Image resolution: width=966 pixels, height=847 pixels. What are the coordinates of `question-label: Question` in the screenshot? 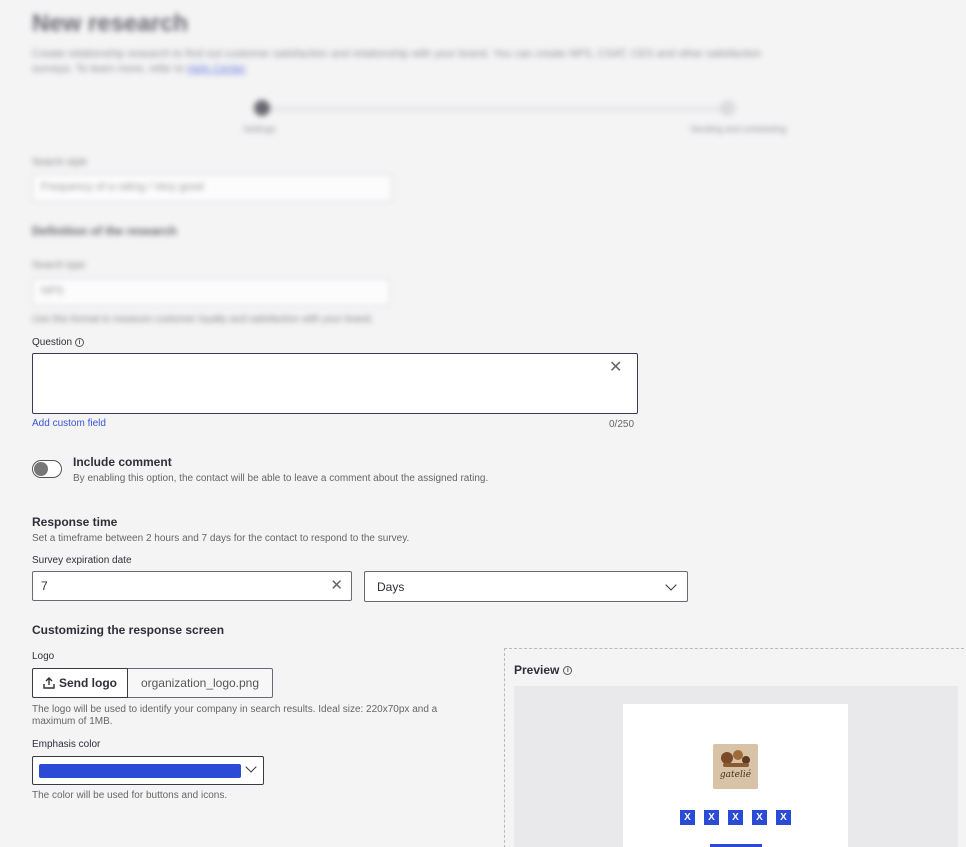 It's located at (52, 342).